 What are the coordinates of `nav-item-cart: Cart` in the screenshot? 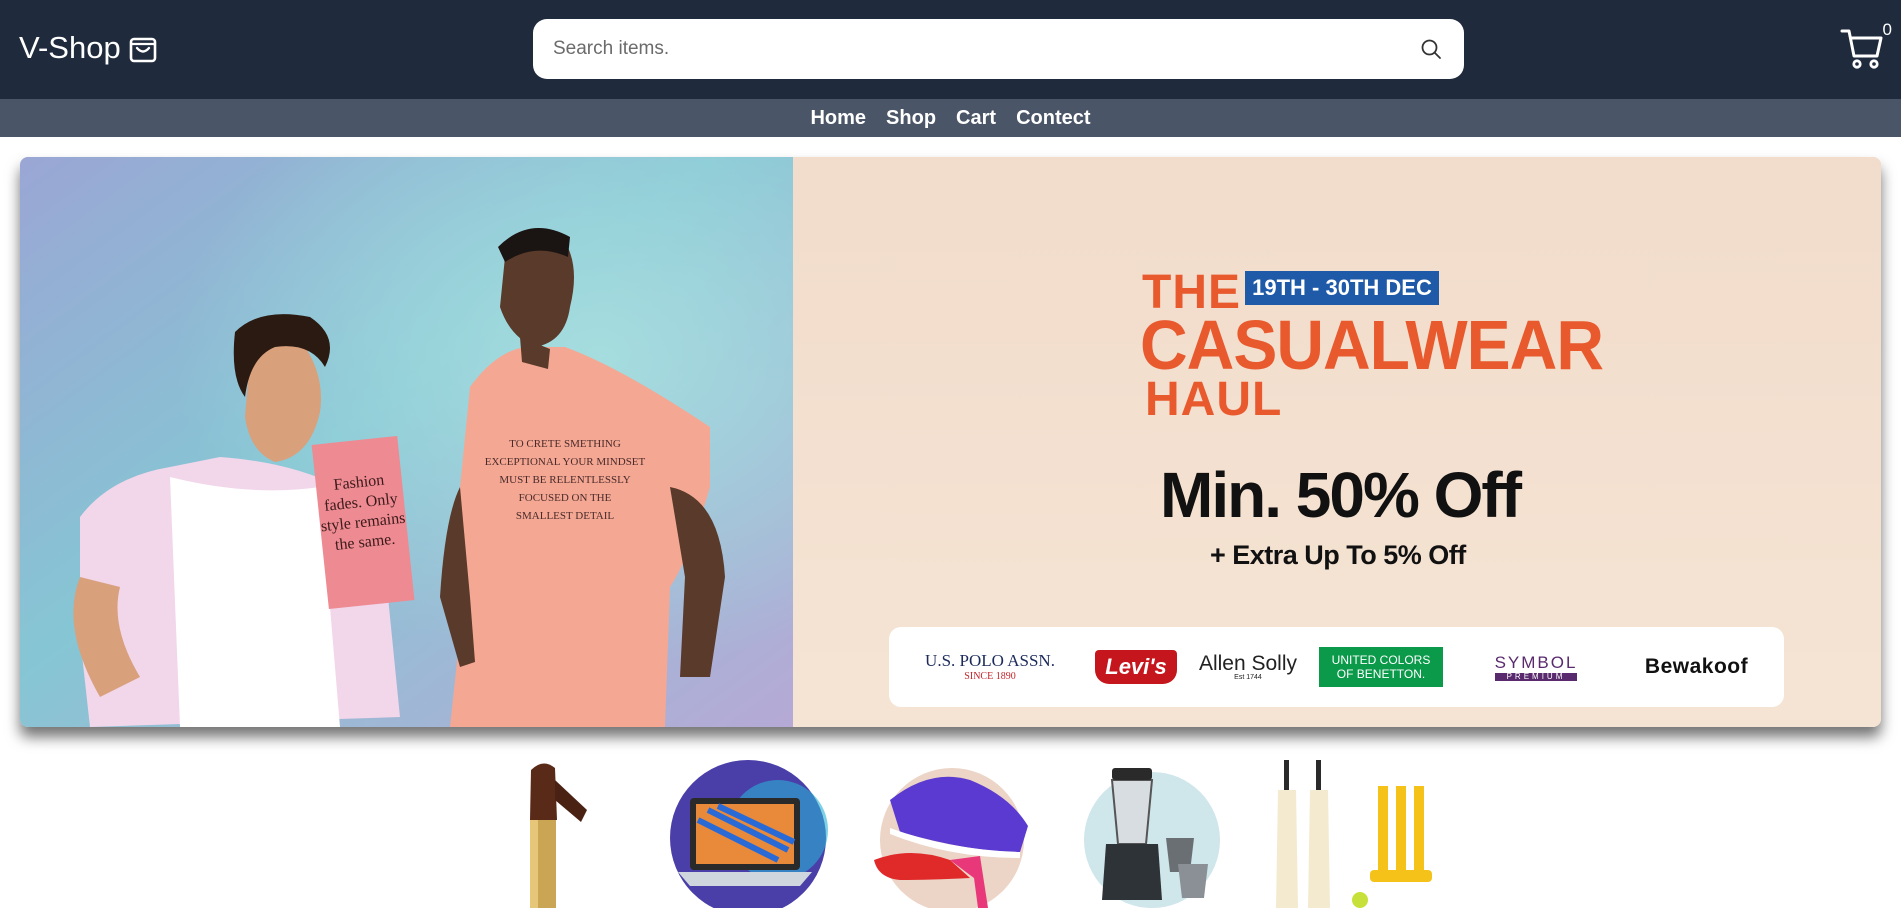 It's located at (976, 118).